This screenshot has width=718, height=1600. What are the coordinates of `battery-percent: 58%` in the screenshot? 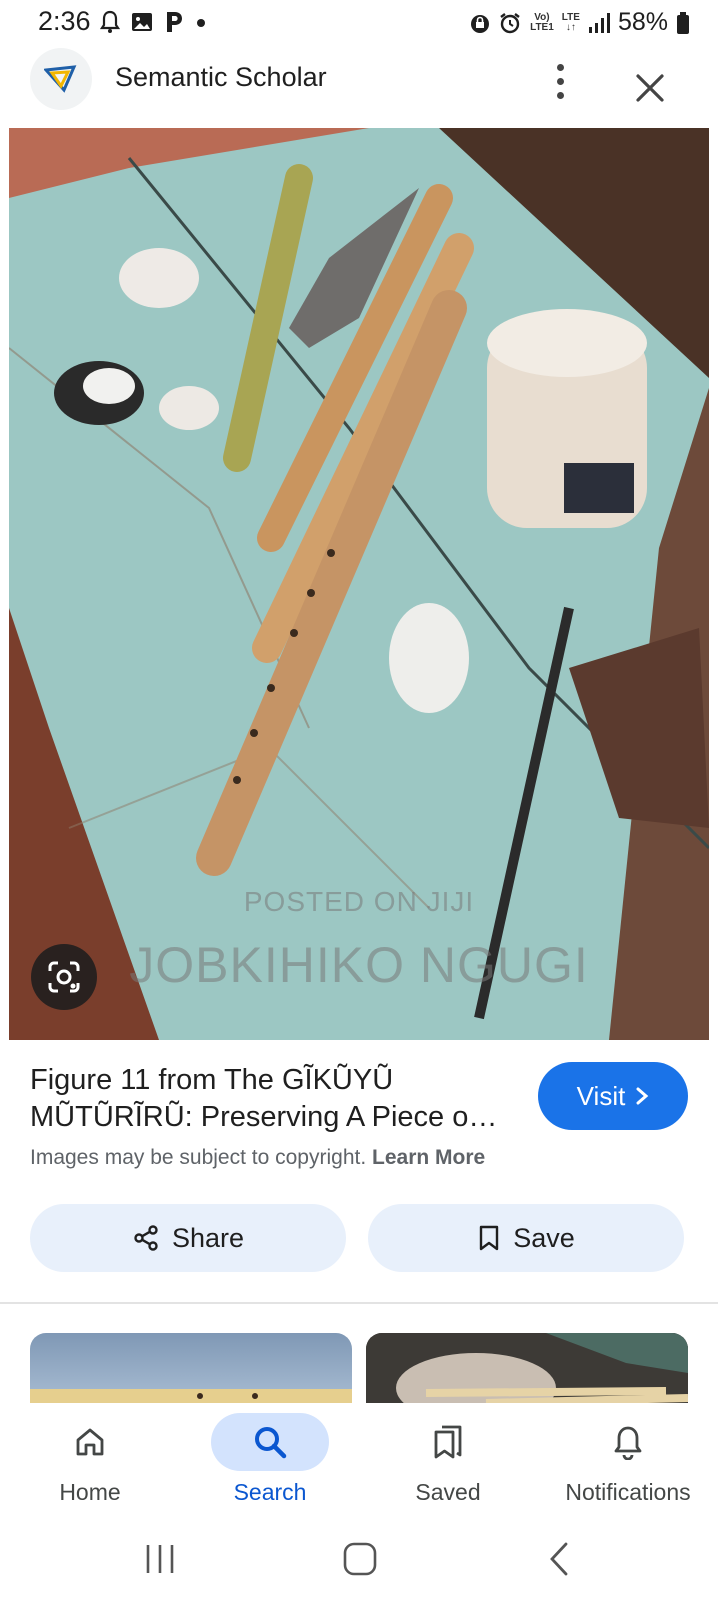 It's located at (642, 22).